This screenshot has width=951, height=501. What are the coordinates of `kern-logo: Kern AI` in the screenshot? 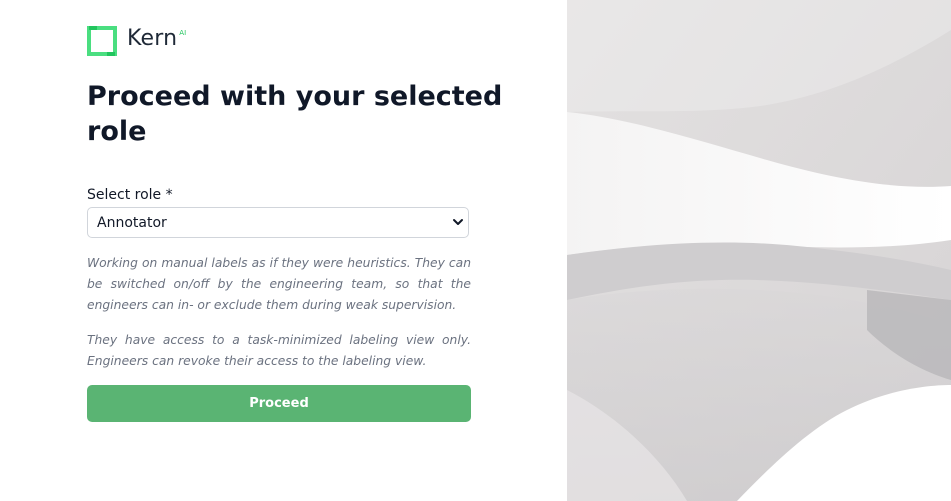 It's located at (136, 40).